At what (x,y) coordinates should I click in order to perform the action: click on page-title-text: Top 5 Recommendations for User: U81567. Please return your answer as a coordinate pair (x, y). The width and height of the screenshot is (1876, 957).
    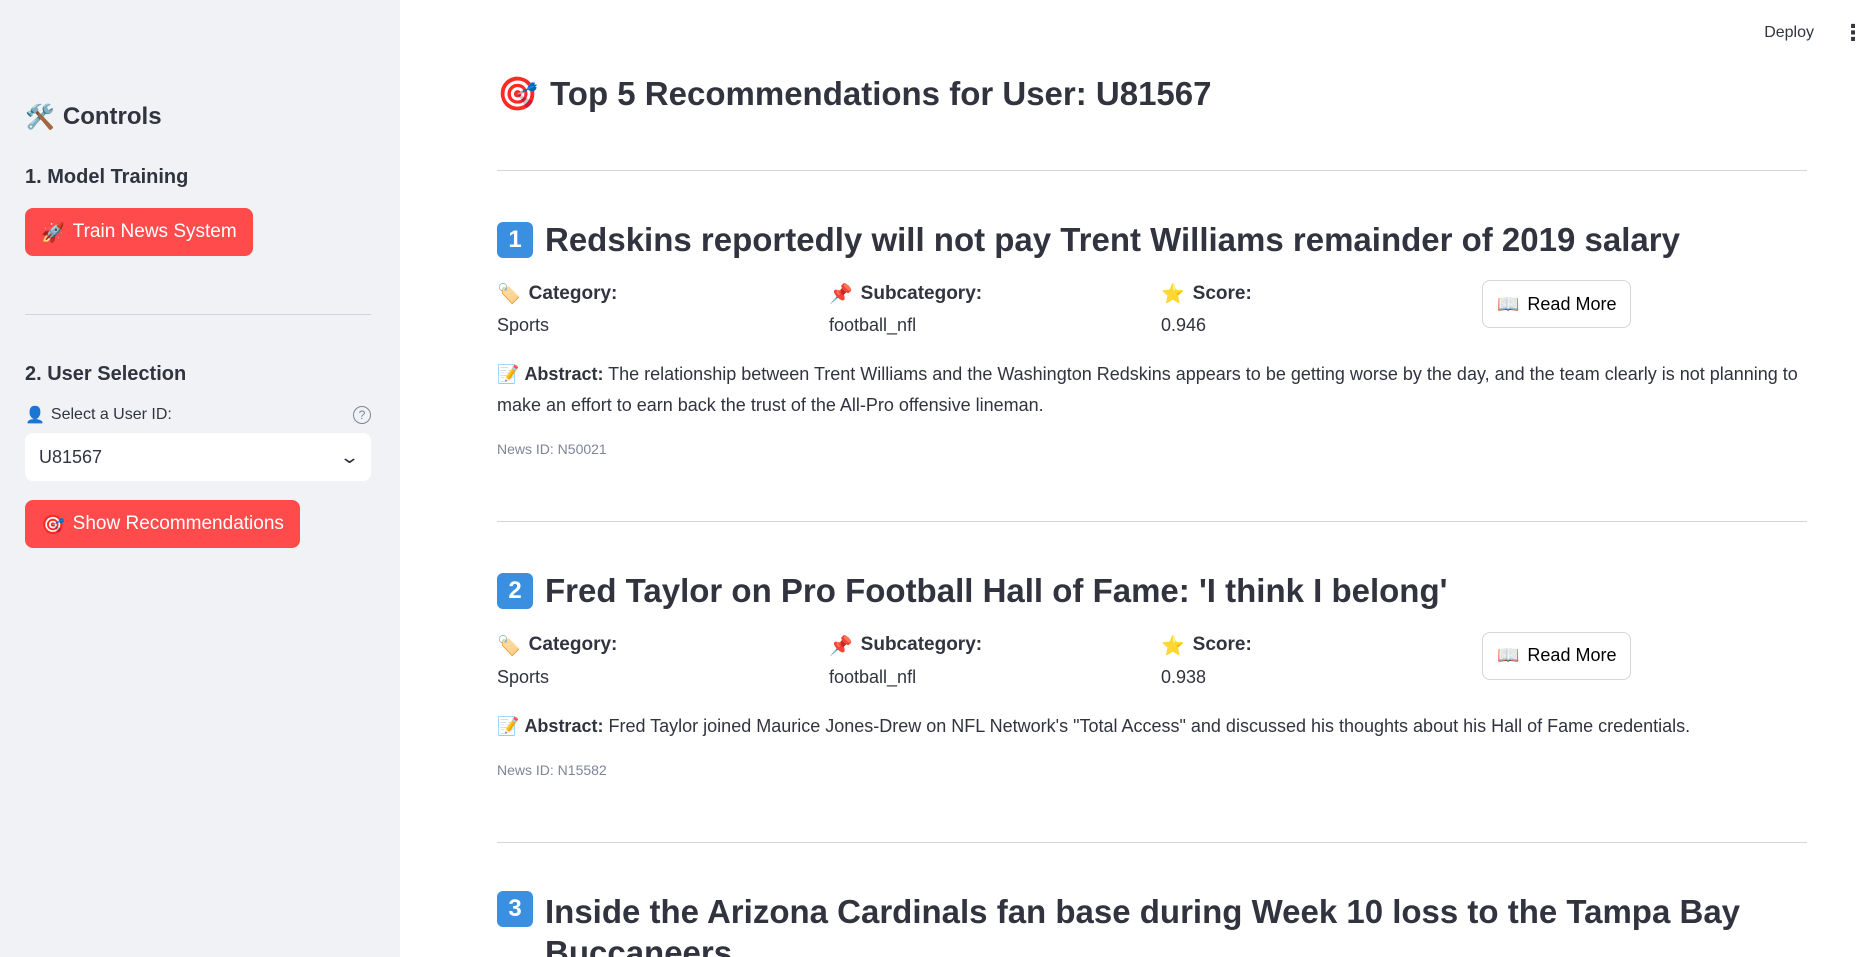
    Looking at the image, I should click on (881, 93).